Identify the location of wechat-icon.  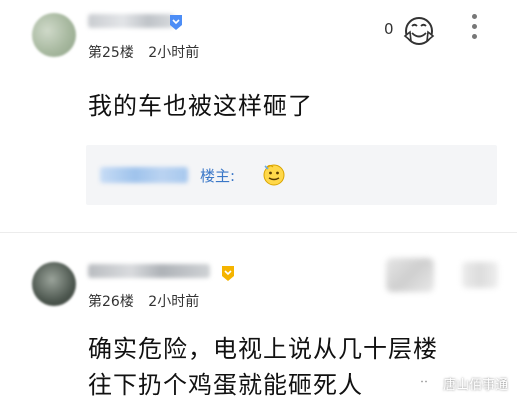
(426, 384).